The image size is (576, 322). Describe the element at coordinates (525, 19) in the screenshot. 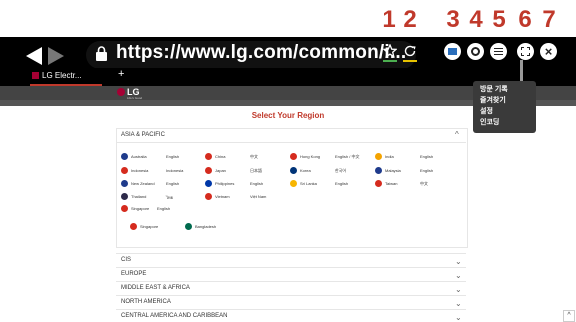

I see `callout-6: 6` at that location.